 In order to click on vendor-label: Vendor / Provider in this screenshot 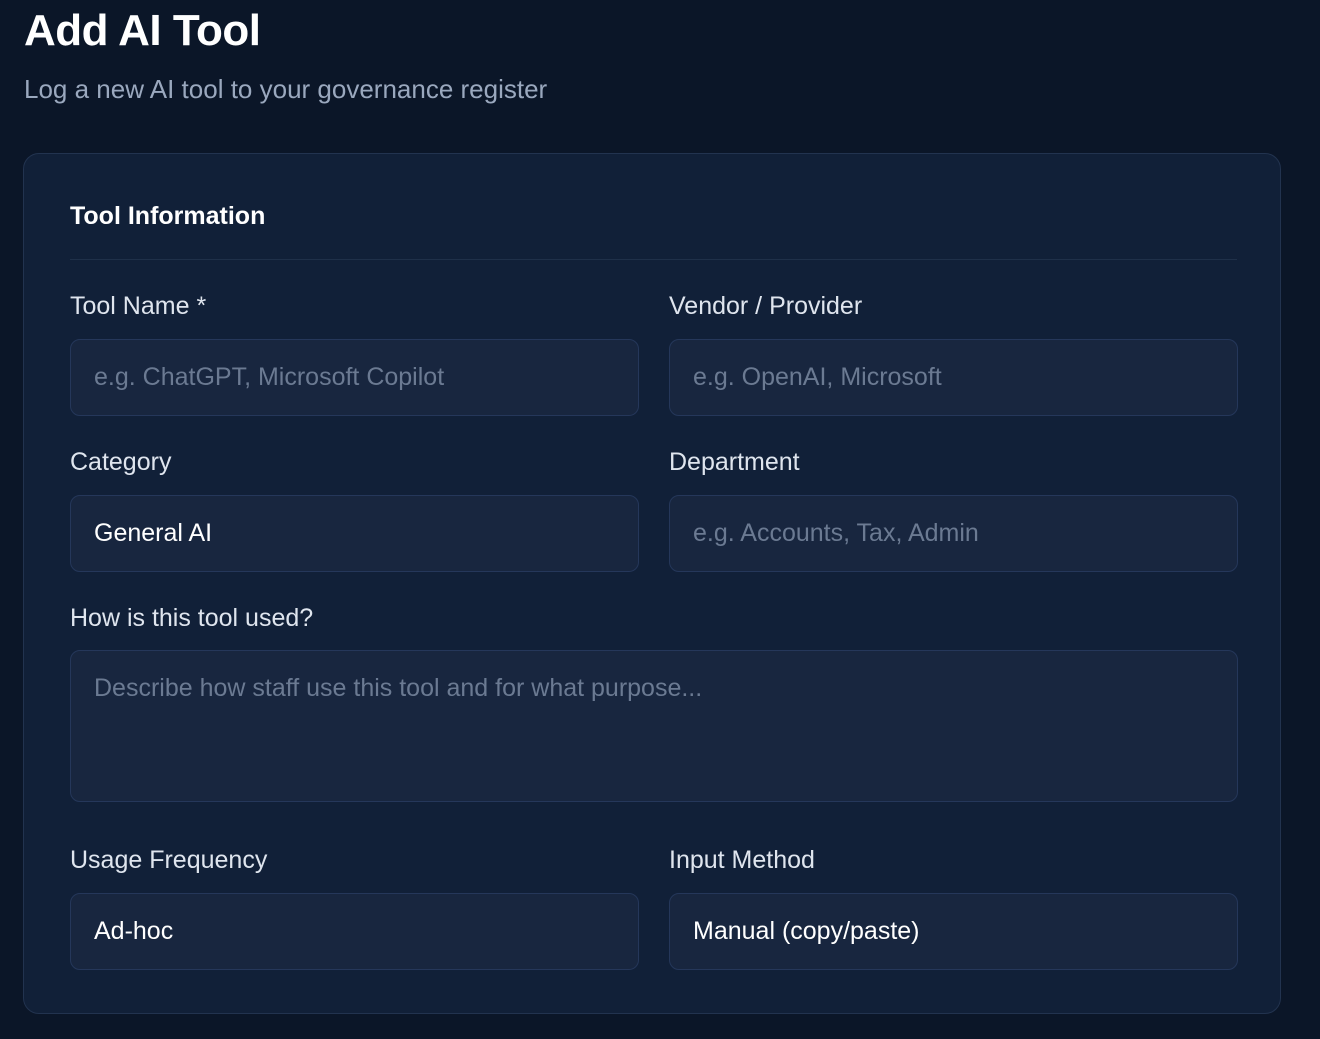, I will do `click(766, 306)`.